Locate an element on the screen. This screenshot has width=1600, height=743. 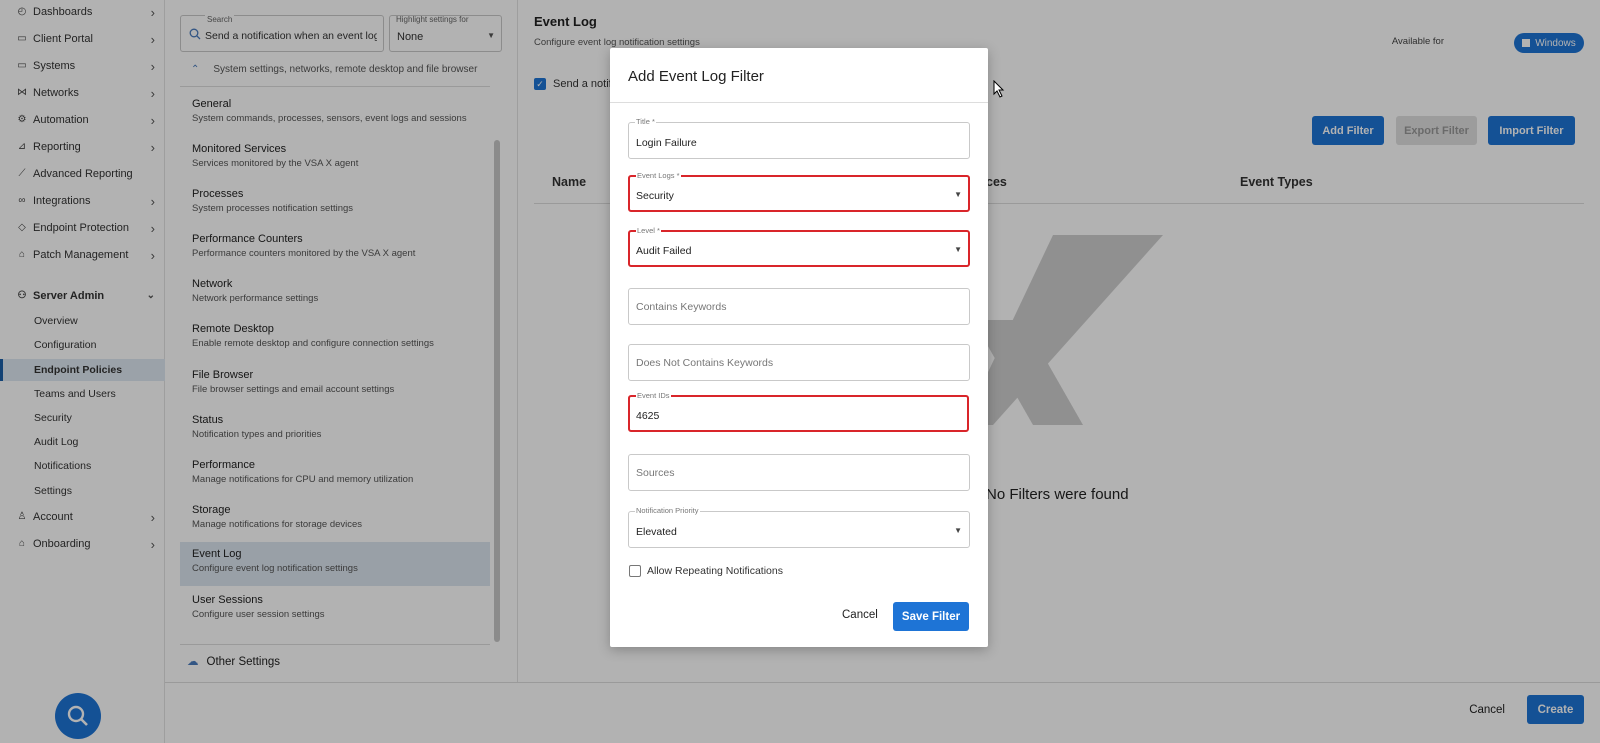
field-label: Level * is located at coordinates (648, 230).